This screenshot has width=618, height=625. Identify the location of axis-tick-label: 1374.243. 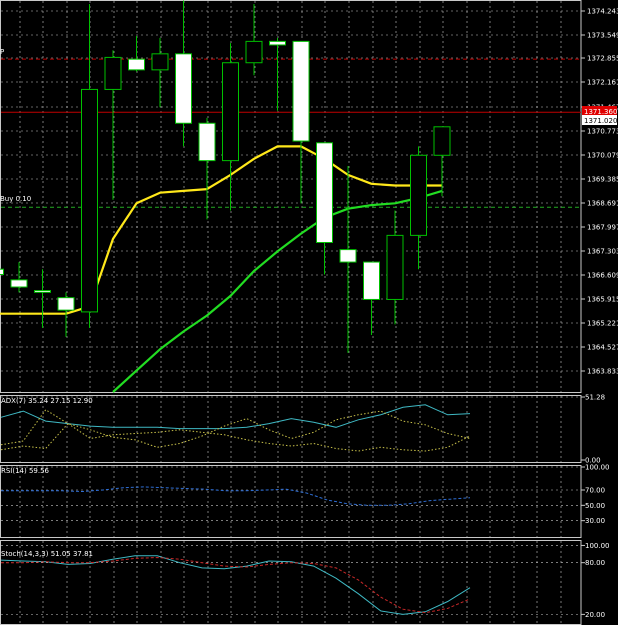
(602, 12).